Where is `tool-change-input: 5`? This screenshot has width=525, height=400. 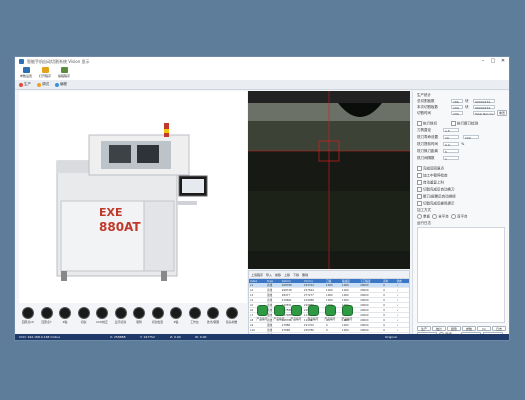
tool-change-input: 5 is located at coordinates (451, 151).